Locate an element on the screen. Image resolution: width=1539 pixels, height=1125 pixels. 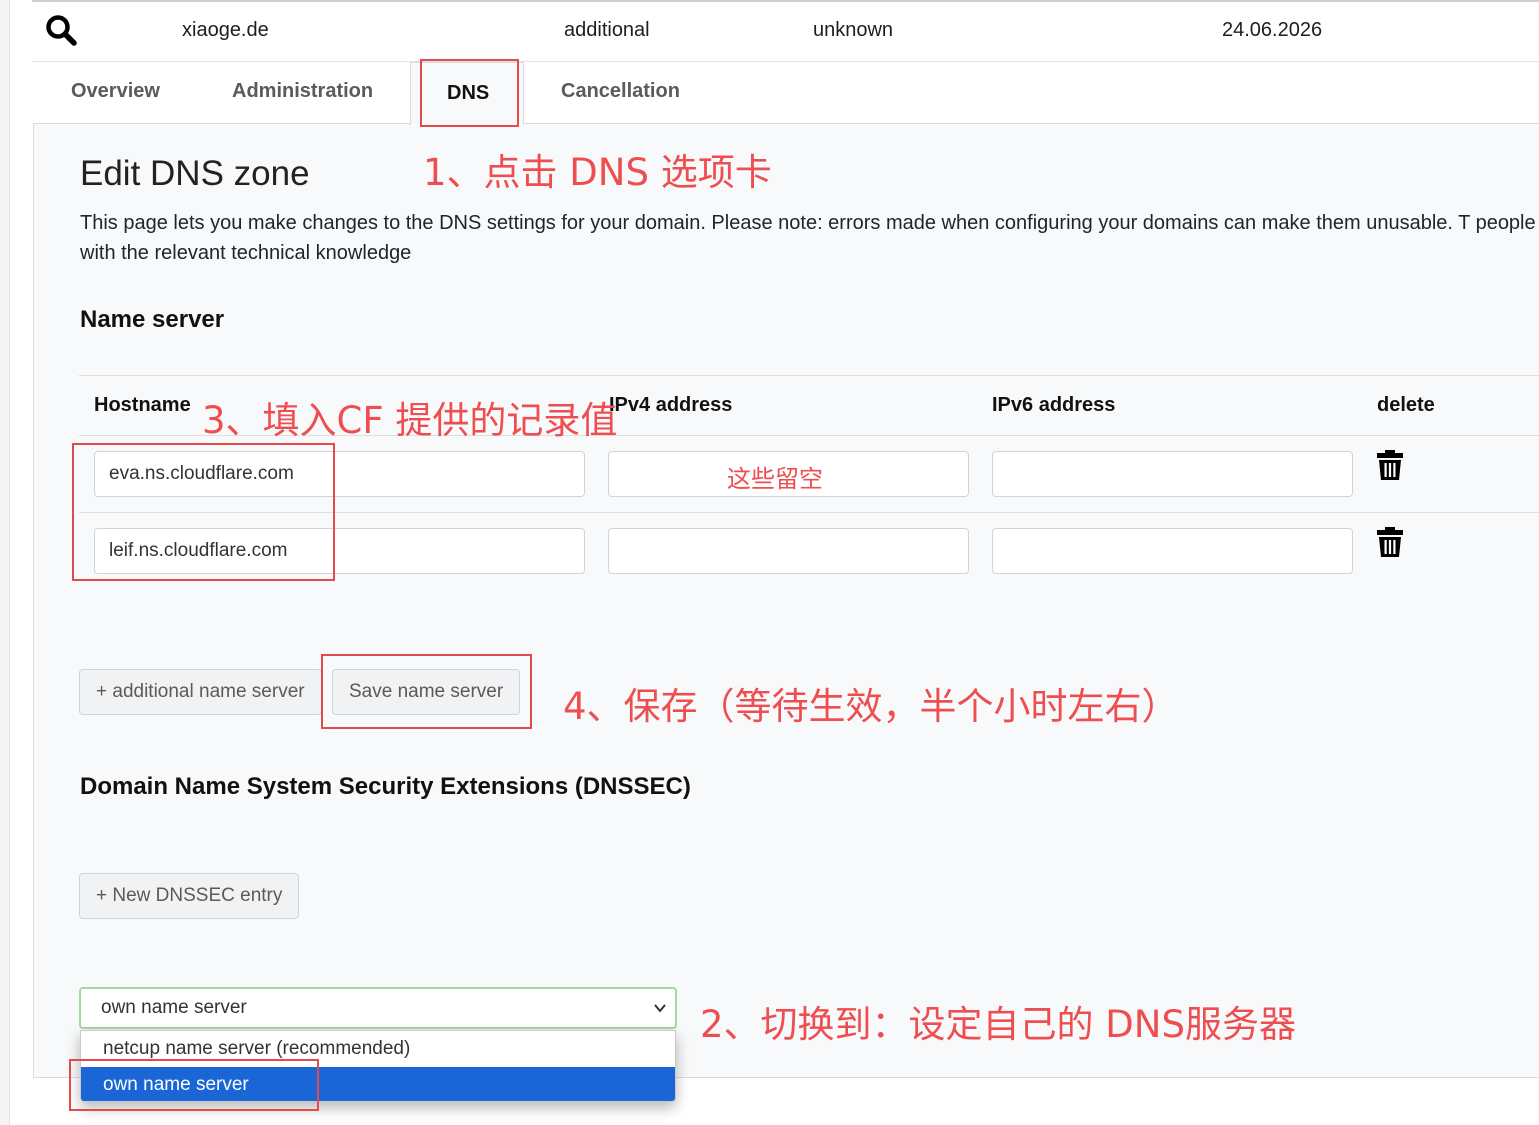
tab-administration: Administration is located at coordinates (302, 91).